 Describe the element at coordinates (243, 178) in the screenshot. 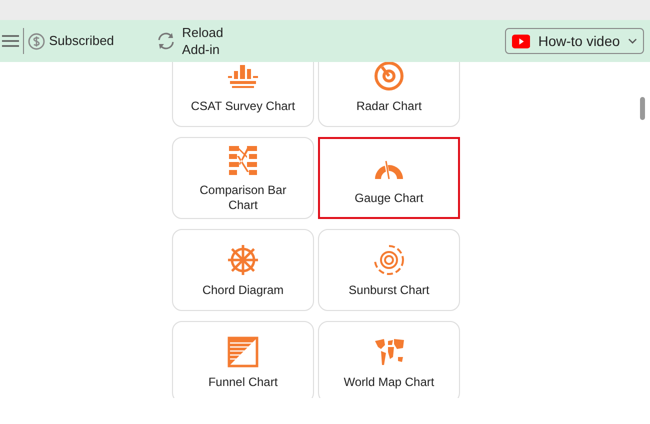

I see `chart-type-card: Comparison Bar Chart` at that location.